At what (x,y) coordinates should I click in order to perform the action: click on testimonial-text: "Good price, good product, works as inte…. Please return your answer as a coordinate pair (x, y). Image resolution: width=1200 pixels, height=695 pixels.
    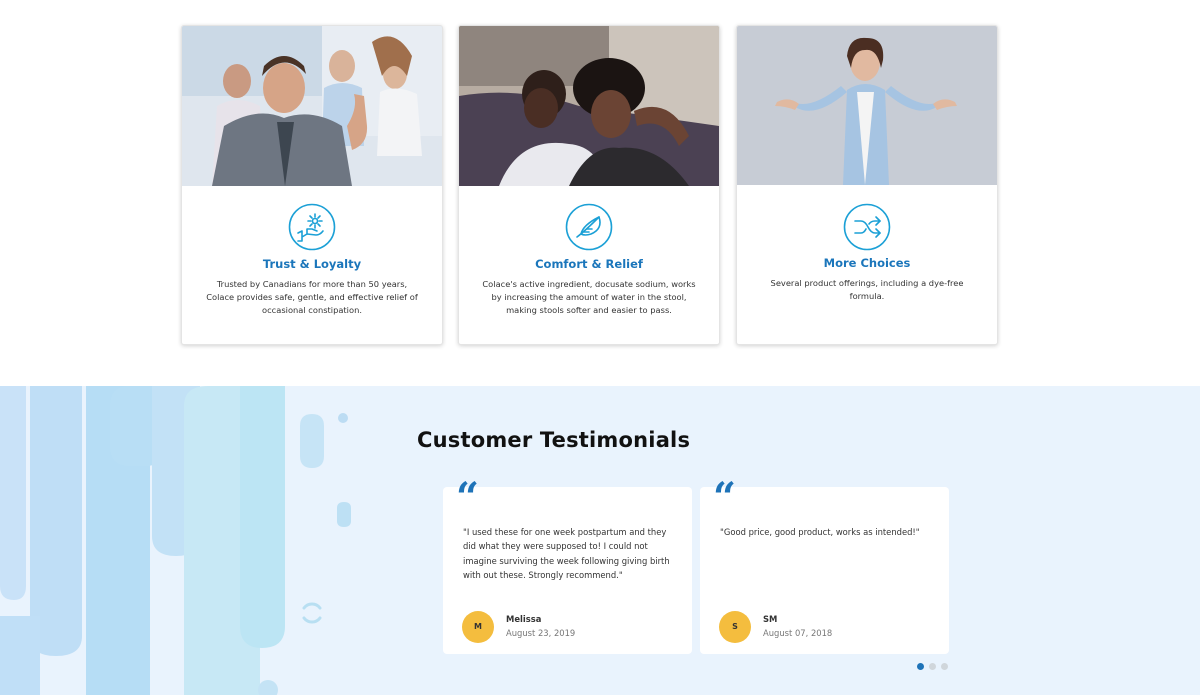
    Looking at the image, I should click on (820, 532).